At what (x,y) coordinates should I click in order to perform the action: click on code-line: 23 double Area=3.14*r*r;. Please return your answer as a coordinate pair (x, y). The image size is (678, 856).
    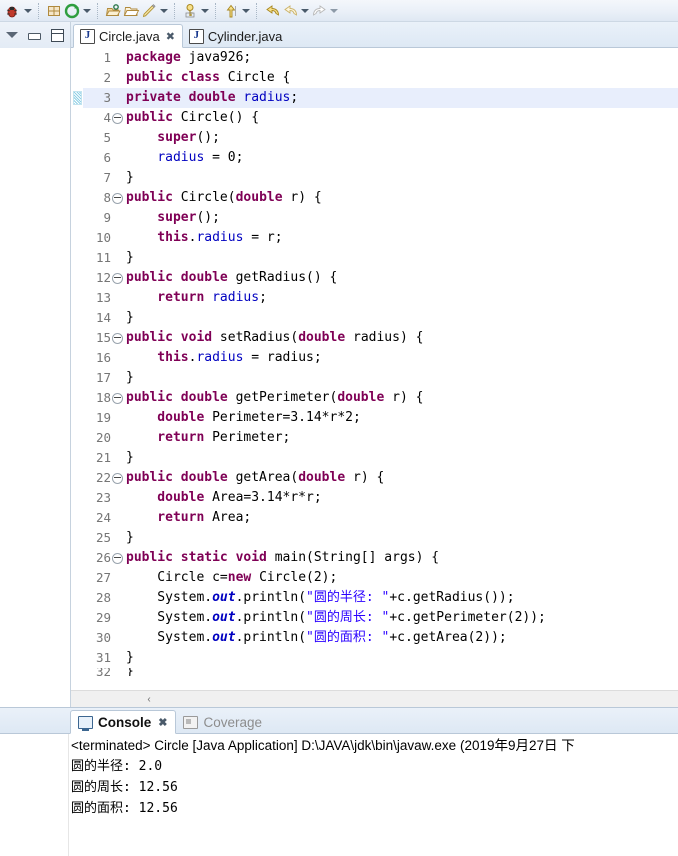
    Looking at the image, I should click on (380, 498).